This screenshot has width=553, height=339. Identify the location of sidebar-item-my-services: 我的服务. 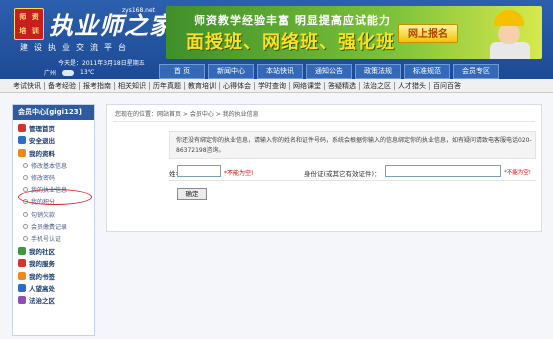
(53, 263).